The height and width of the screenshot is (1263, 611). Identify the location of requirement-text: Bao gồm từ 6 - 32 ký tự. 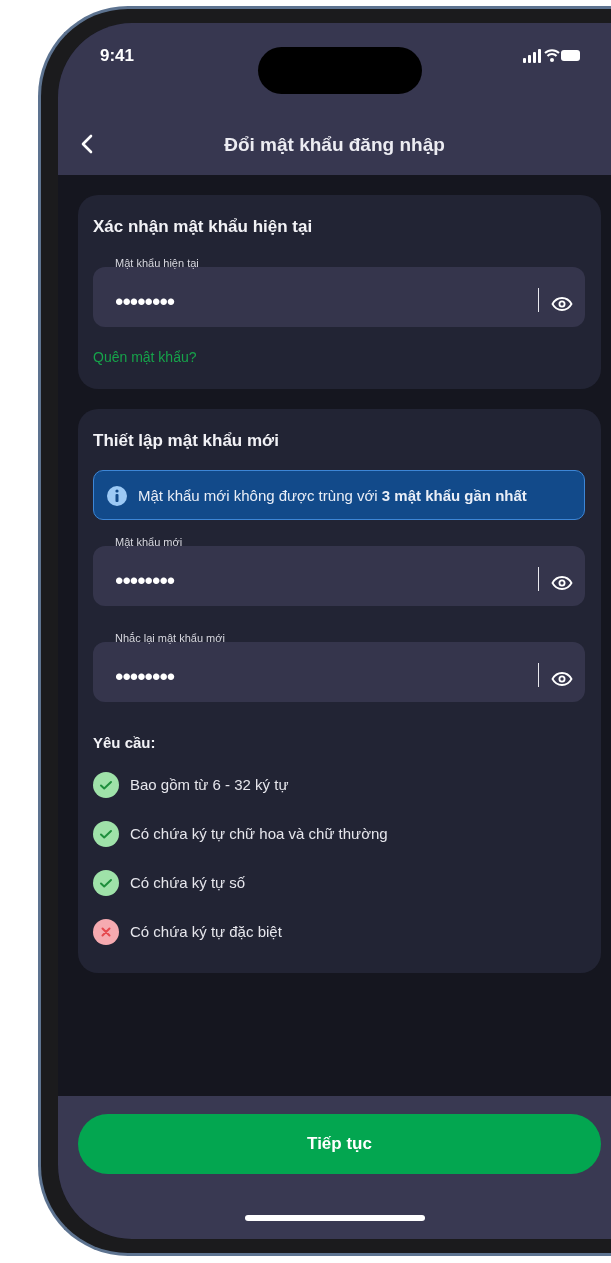
(209, 785).